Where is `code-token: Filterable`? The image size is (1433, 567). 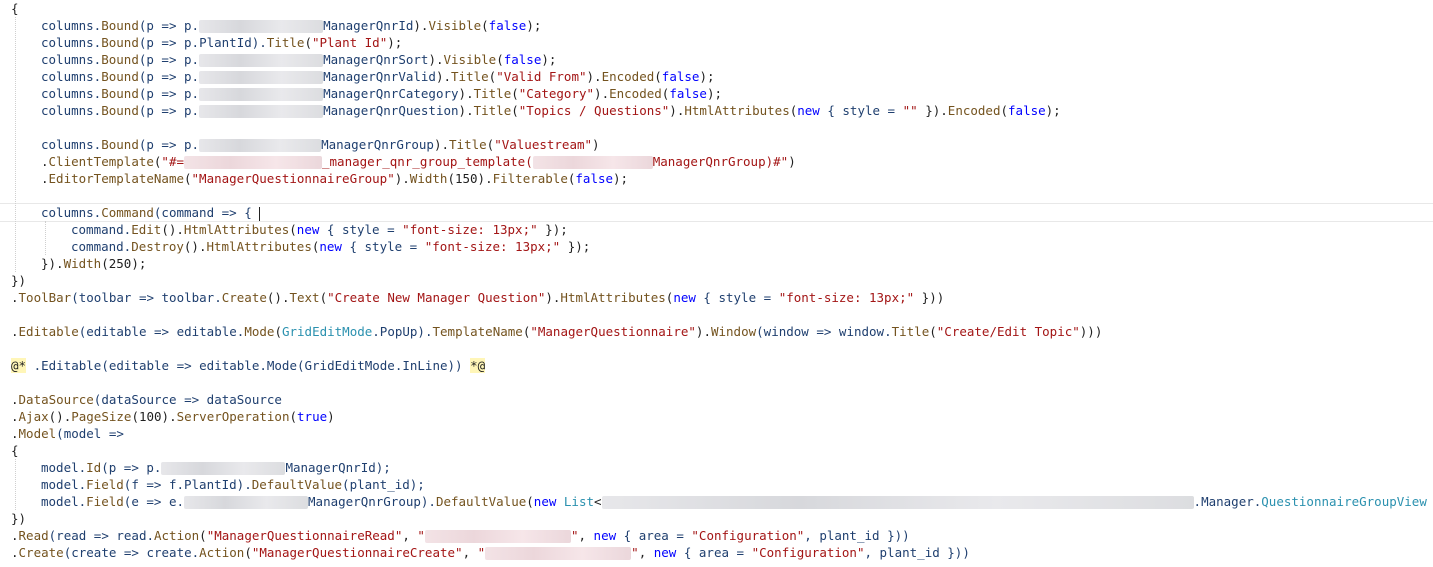 code-token: Filterable is located at coordinates (530, 178).